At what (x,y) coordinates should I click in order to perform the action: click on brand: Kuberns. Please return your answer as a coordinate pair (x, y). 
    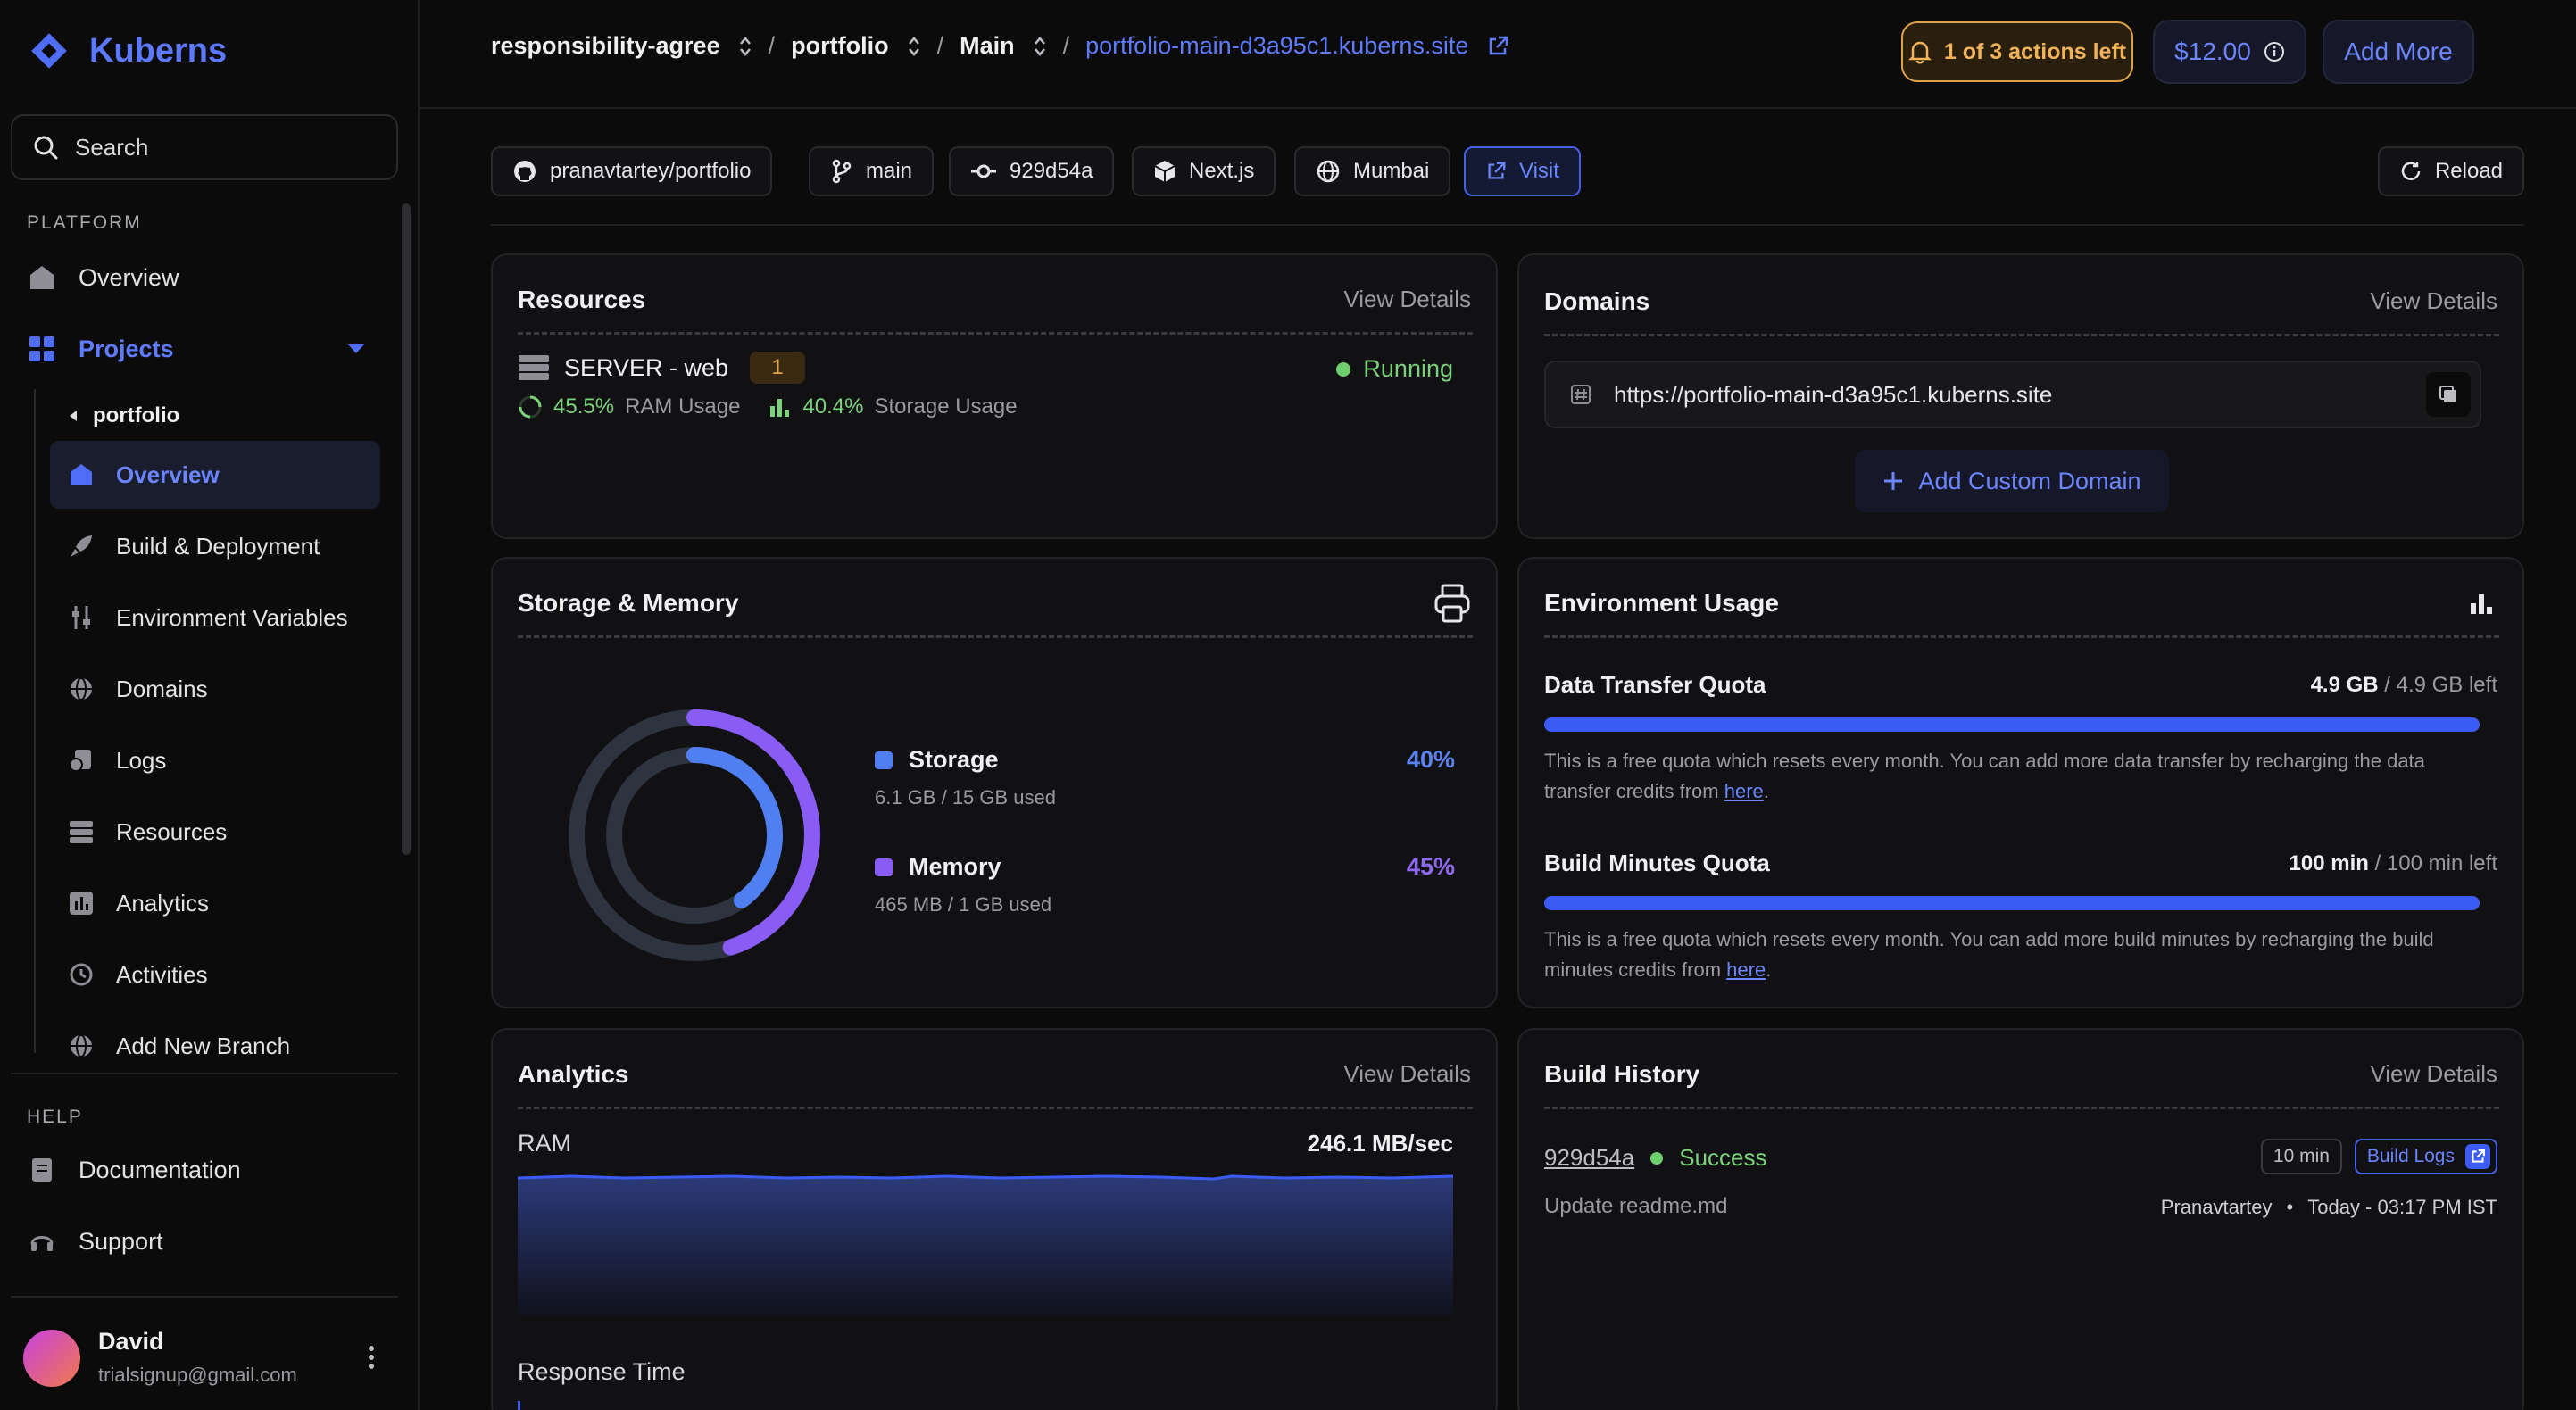
    Looking at the image, I should click on (128, 51).